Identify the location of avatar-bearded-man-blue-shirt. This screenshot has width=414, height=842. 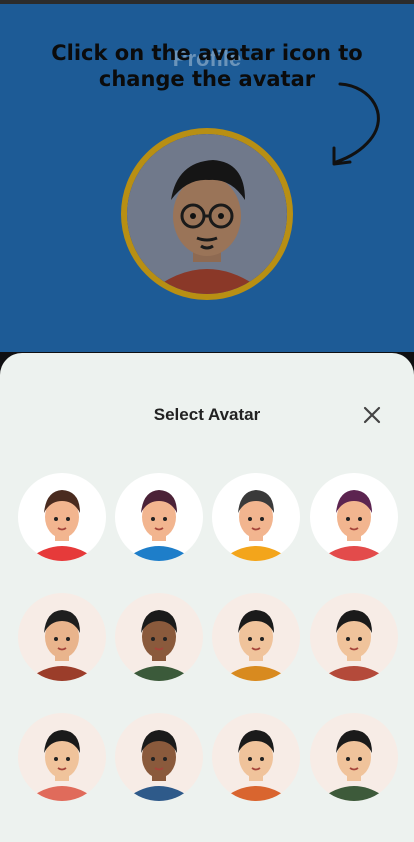
(159, 757).